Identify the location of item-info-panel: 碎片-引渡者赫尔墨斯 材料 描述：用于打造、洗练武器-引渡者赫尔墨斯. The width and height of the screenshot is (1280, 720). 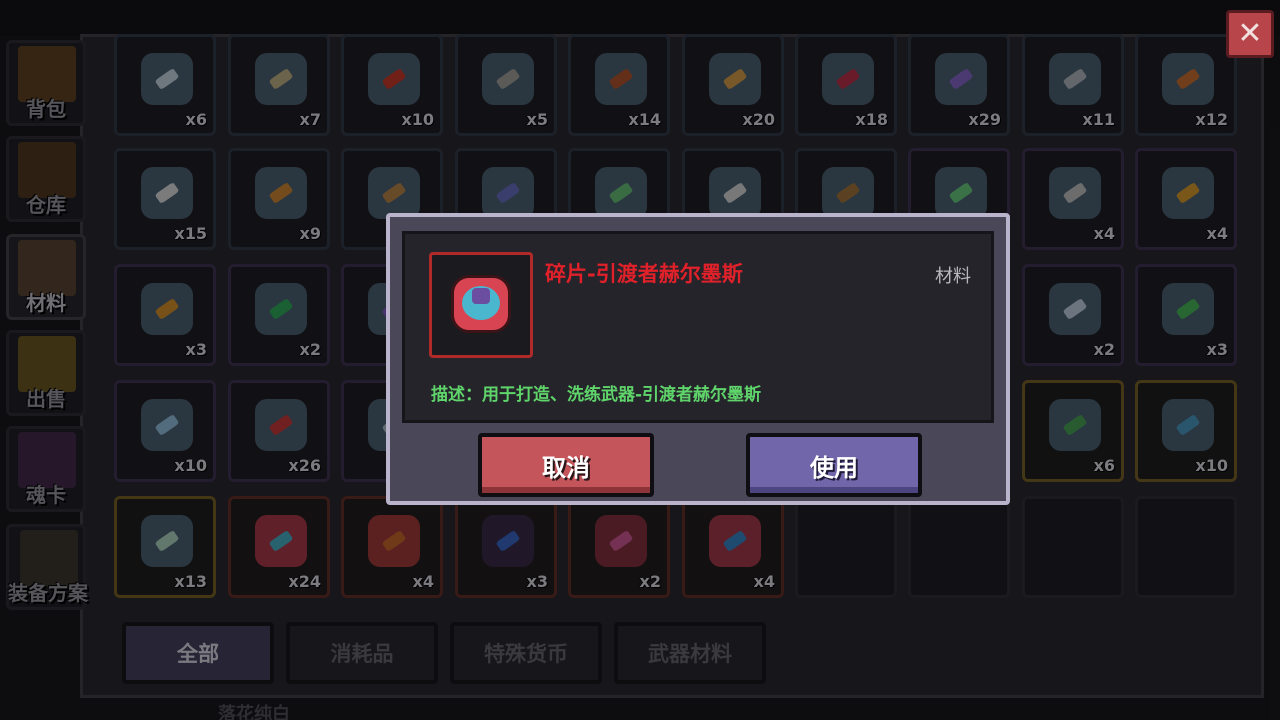
(698, 327).